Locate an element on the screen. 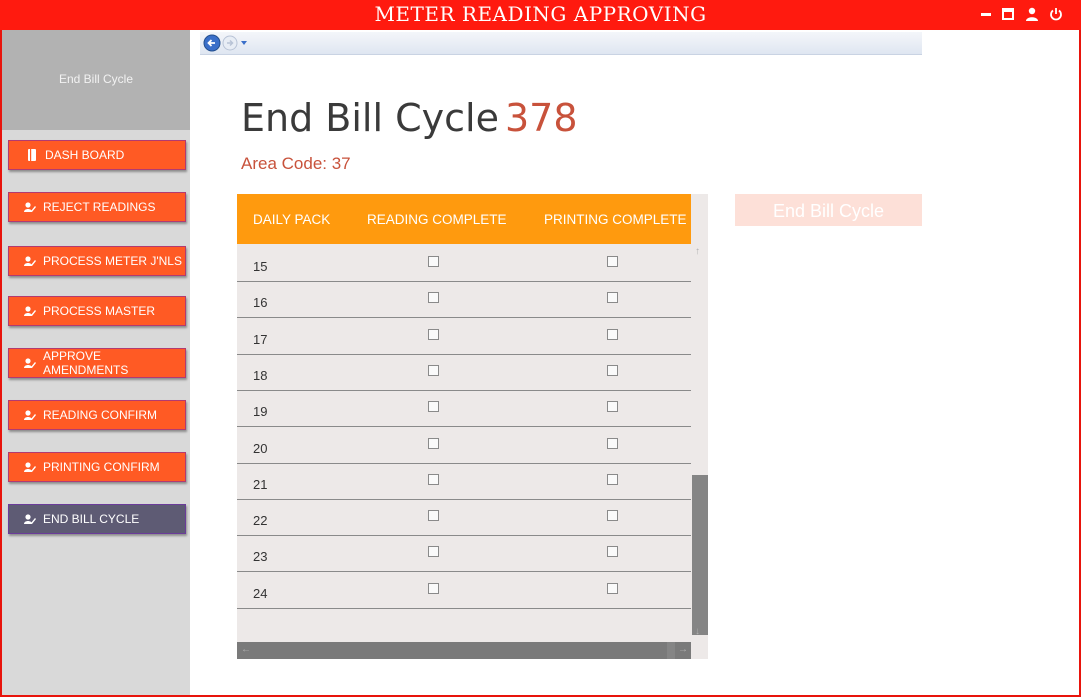  sidebar-item-dash-board: DASH BOARD is located at coordinates (97, 155).